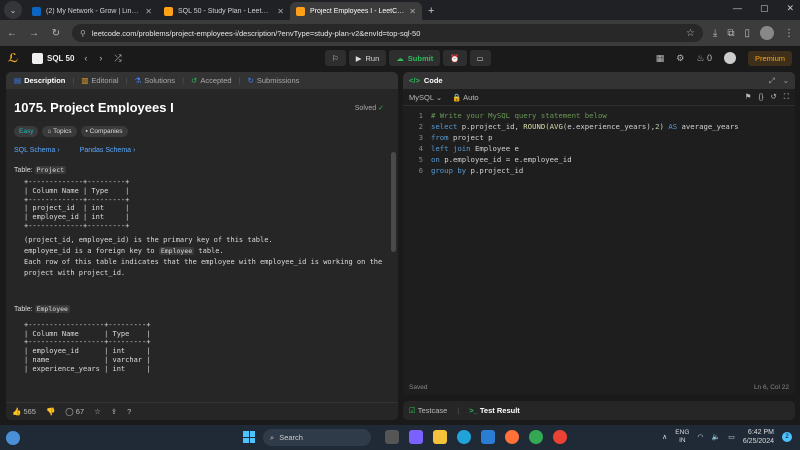 The image size is (800, 450). I want to click on notes-button: ⏰, so click(455, 58).